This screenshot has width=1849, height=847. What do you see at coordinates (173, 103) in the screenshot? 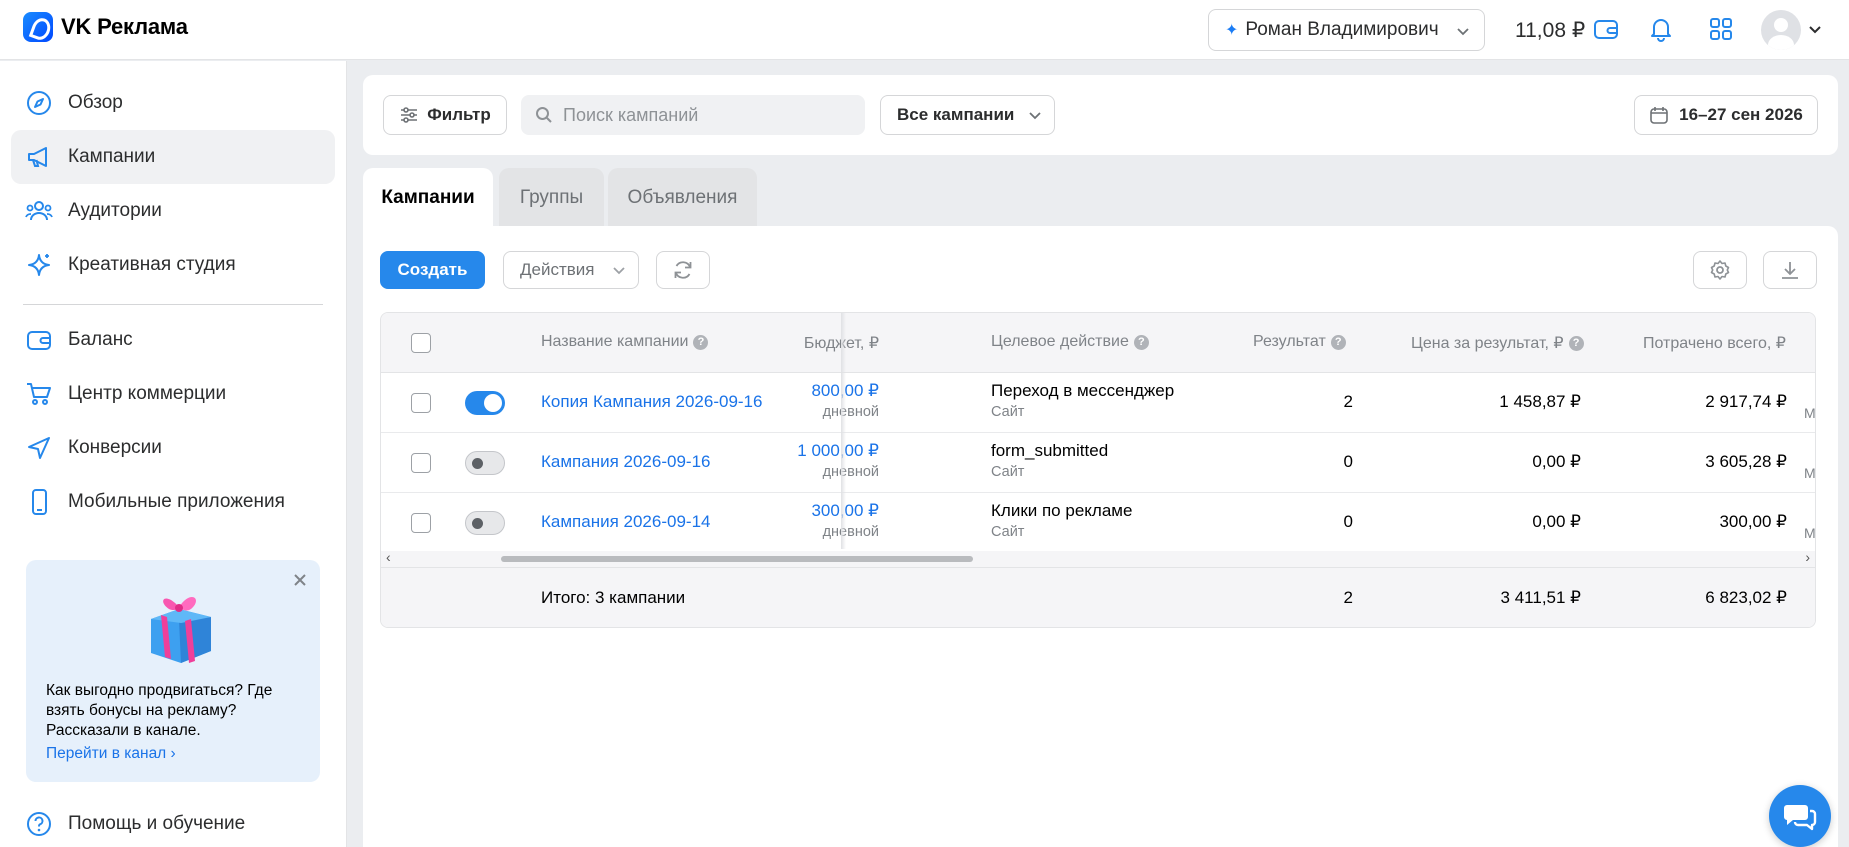
I see `sidebar-item-overview: Обзор` at bounding box center [173, 103].